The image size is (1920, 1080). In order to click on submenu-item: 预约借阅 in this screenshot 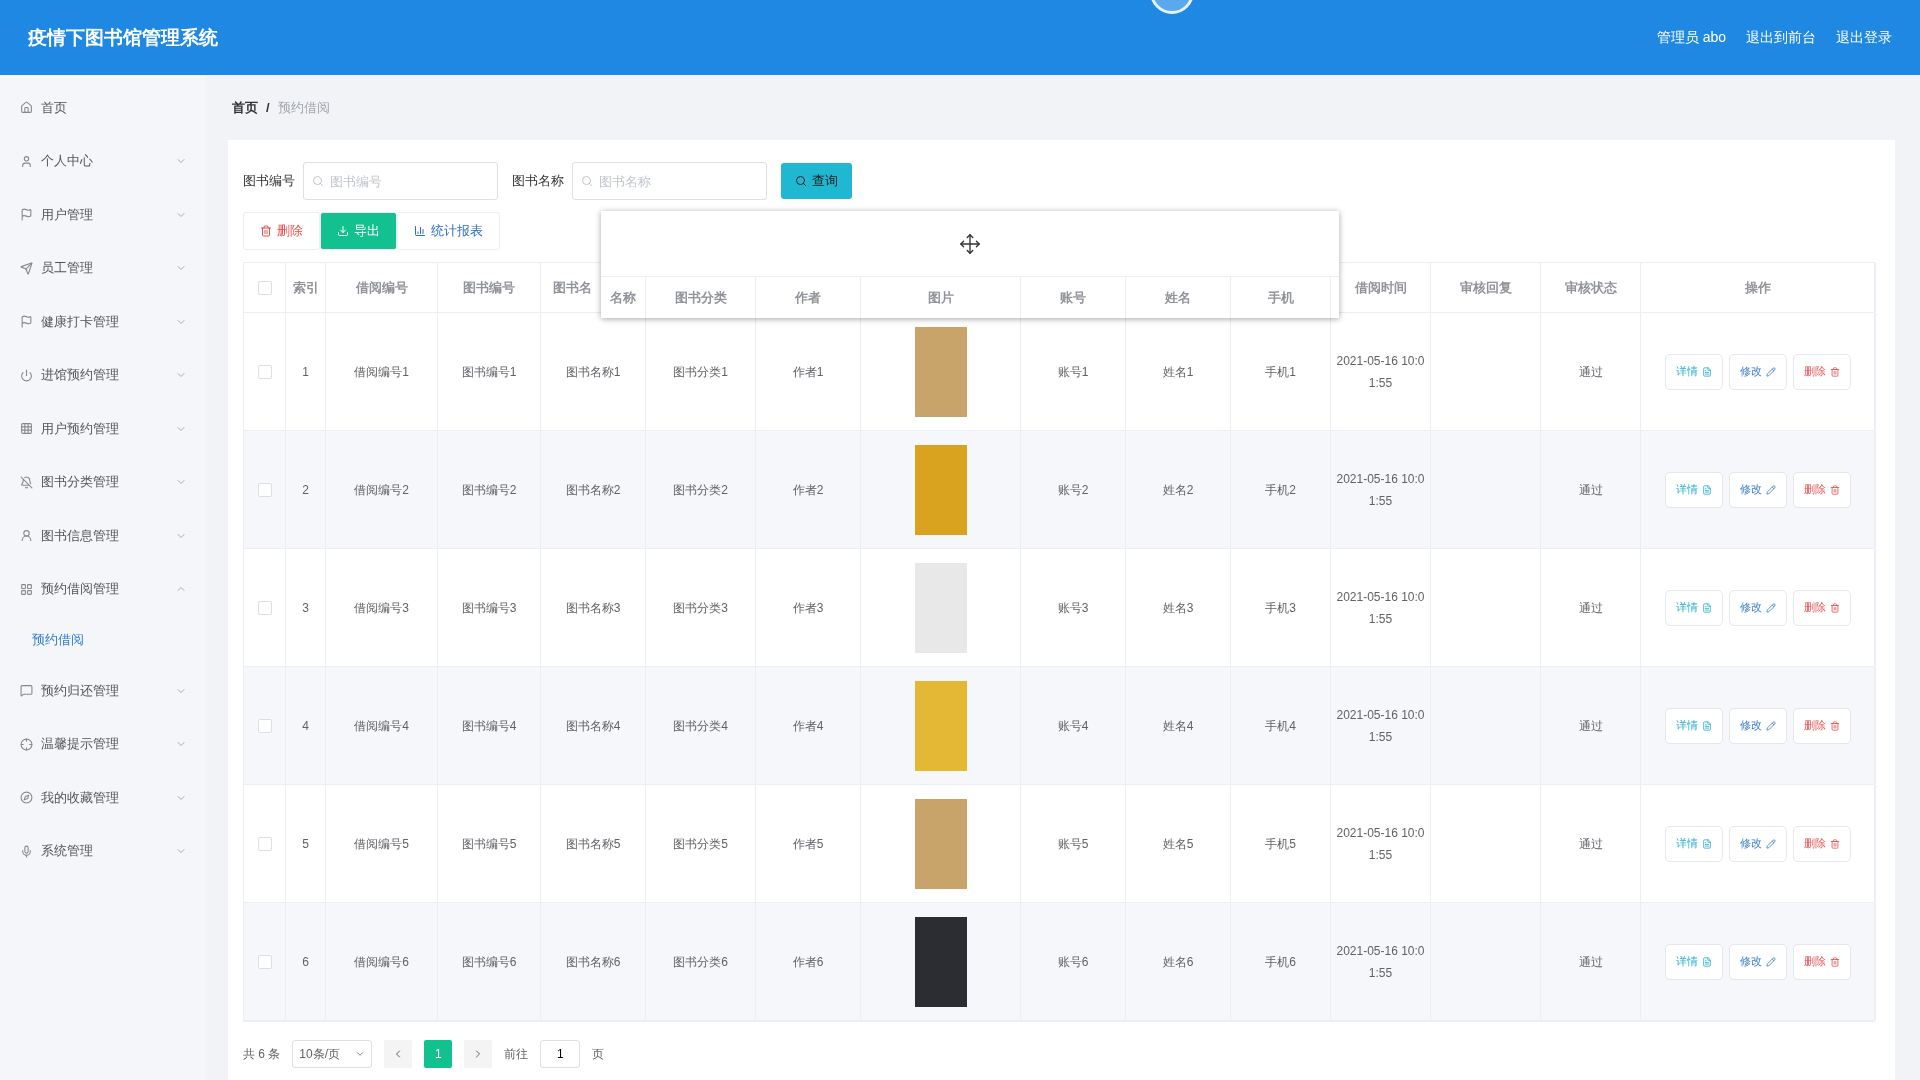, I will do `click(102, 640)`.